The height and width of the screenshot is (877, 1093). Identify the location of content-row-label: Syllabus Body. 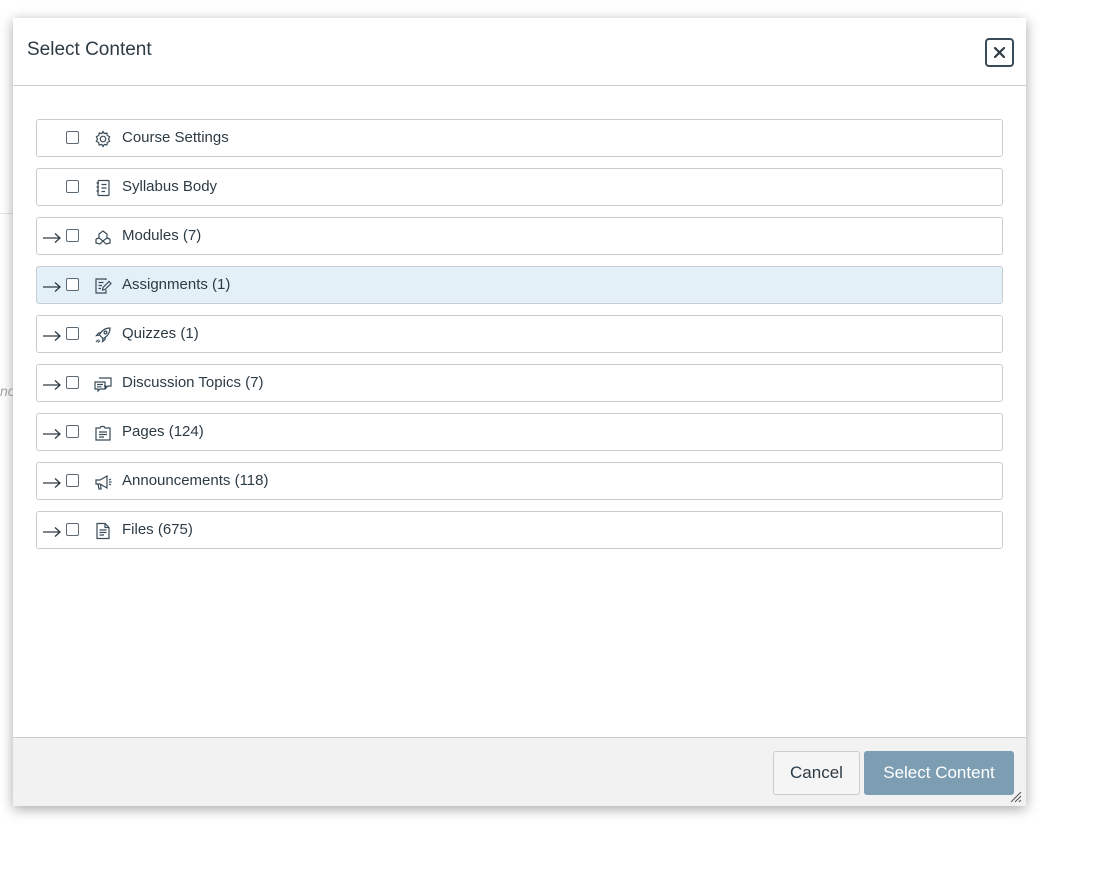
(170, 186).